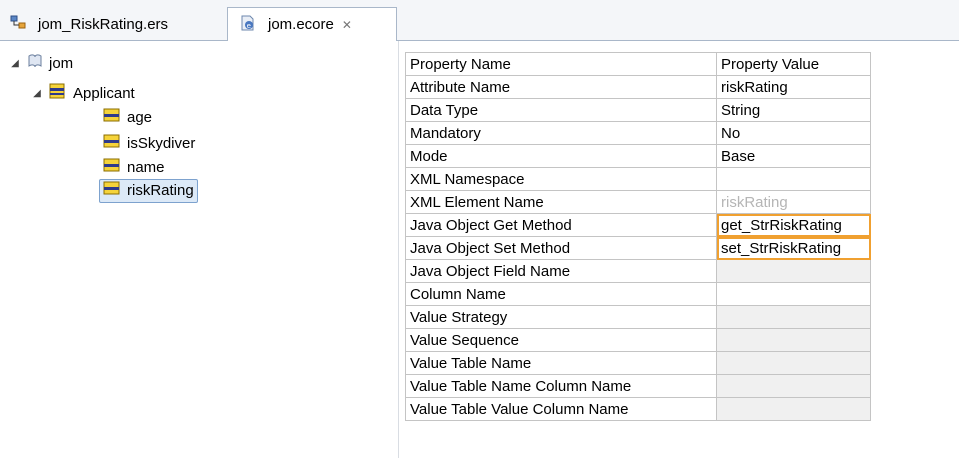 The width and height of the screenshot is (959, 458). I want to click on table-row: Mandatory No, so click(638, 133).